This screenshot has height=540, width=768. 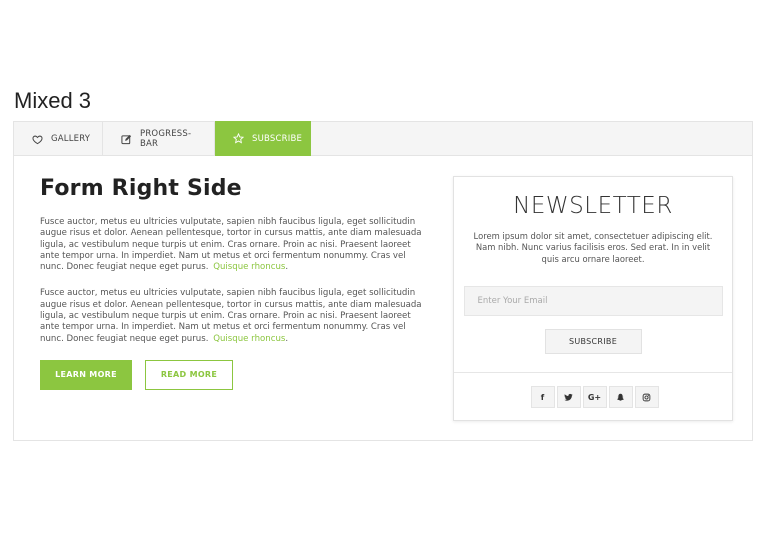 I want to click on edit-icon, so click(x=126, y=139).